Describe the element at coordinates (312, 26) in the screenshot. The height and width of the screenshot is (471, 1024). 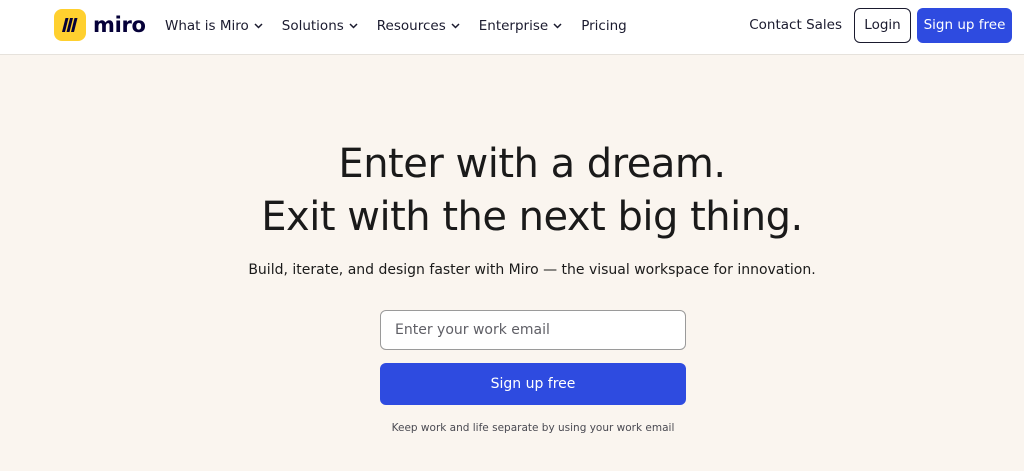
I see `menu-item-label: Solutions` at that location.